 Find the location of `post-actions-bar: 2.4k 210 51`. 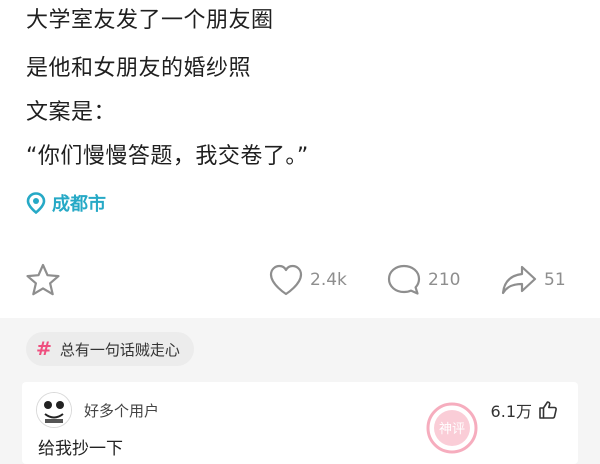

post-actions-bar: 2.4k 210 51 is located at coordinates (300, 280).